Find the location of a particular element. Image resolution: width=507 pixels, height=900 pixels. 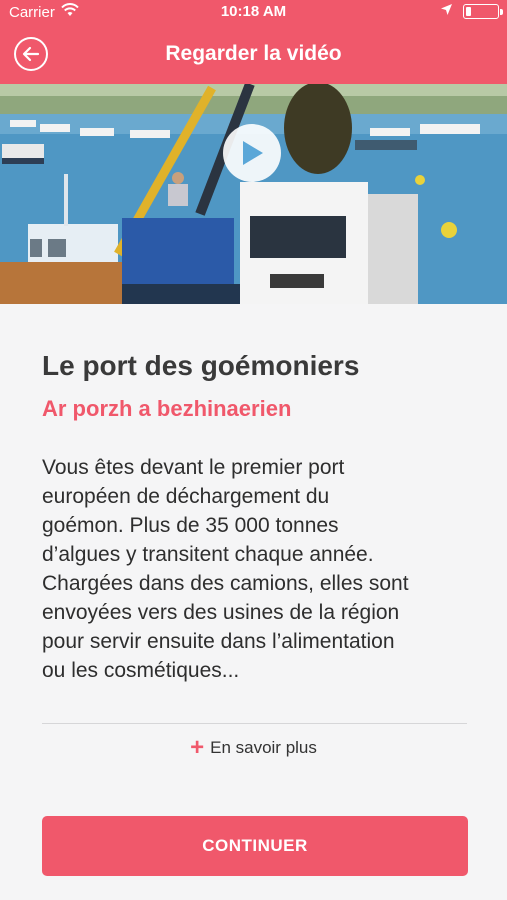

nav-bar: Regarder la vidéo is located at coordinates (253, 54).